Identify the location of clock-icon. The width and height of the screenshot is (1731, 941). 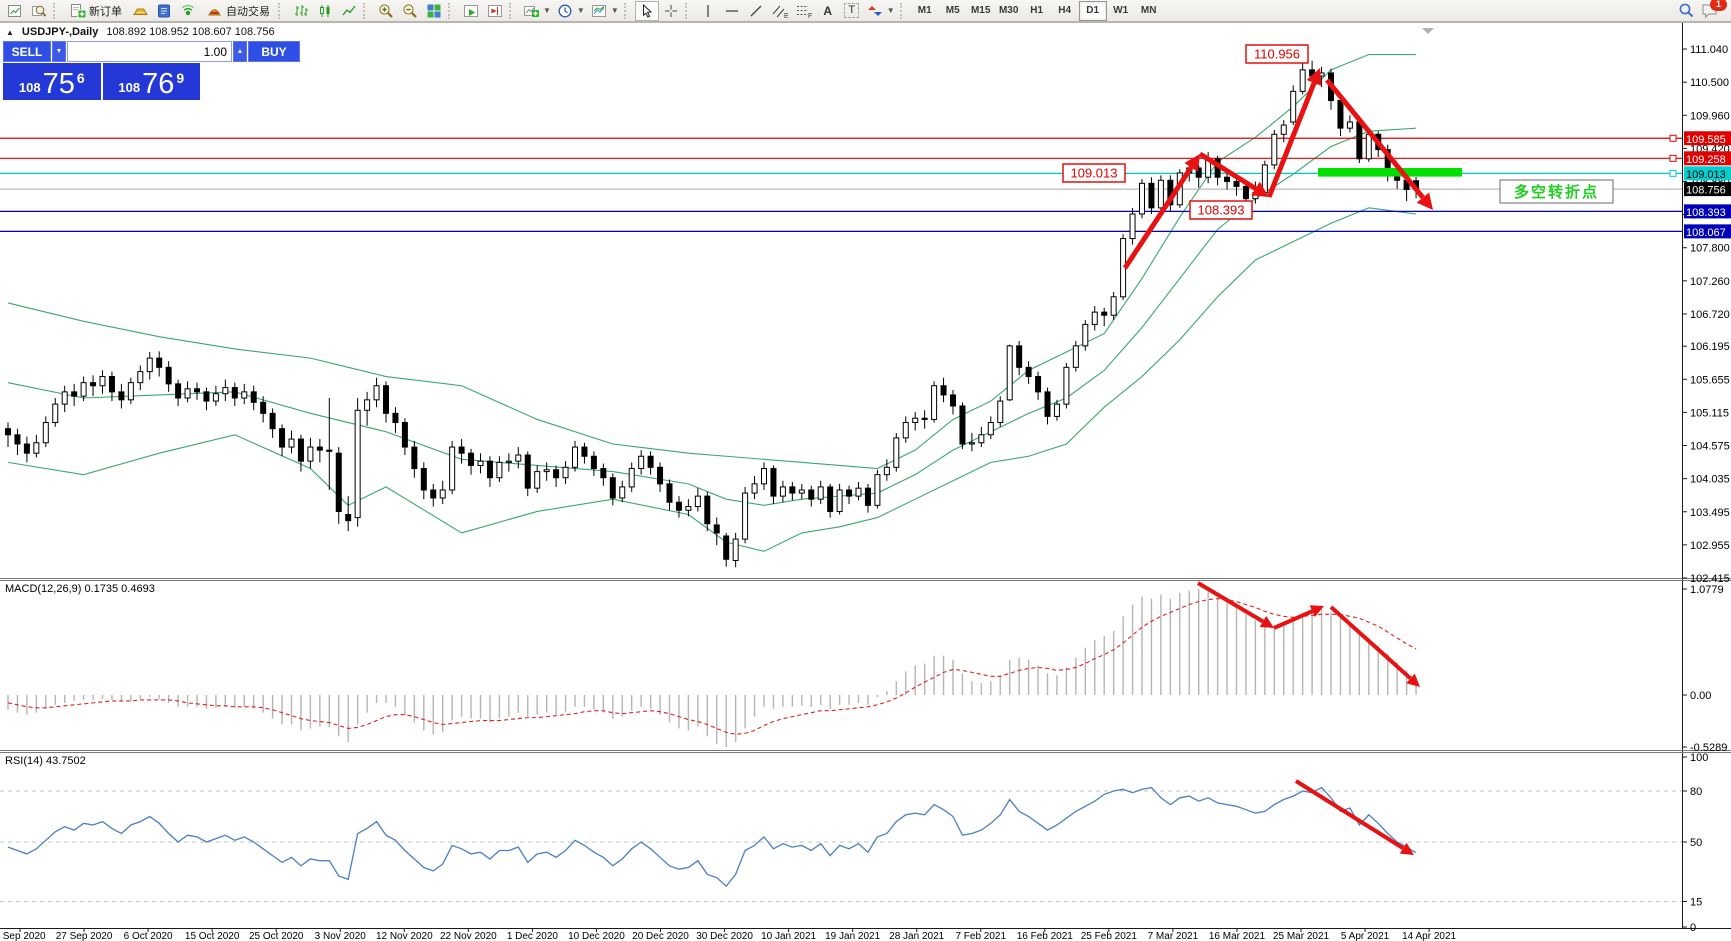
(565, 10).